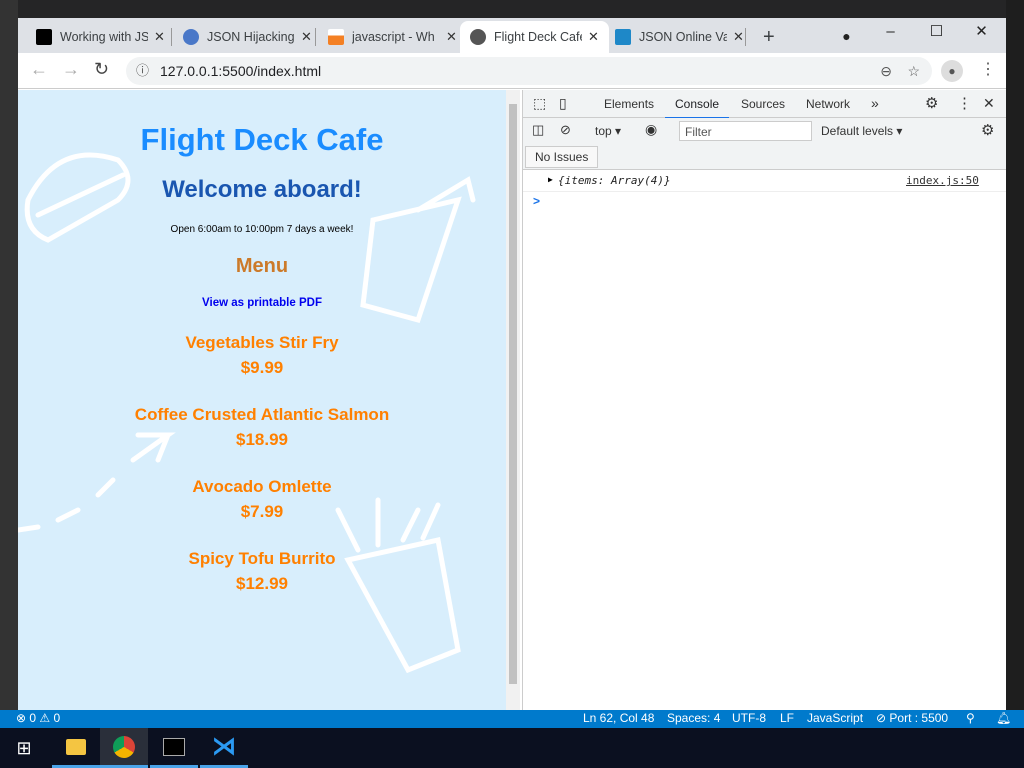 This screenshot has height=768, width=1024. Describe the element at coordinates (247, 37) in the screenshot. I see `tab-json-hijacking: JSON Hijacking ✕` at that location.